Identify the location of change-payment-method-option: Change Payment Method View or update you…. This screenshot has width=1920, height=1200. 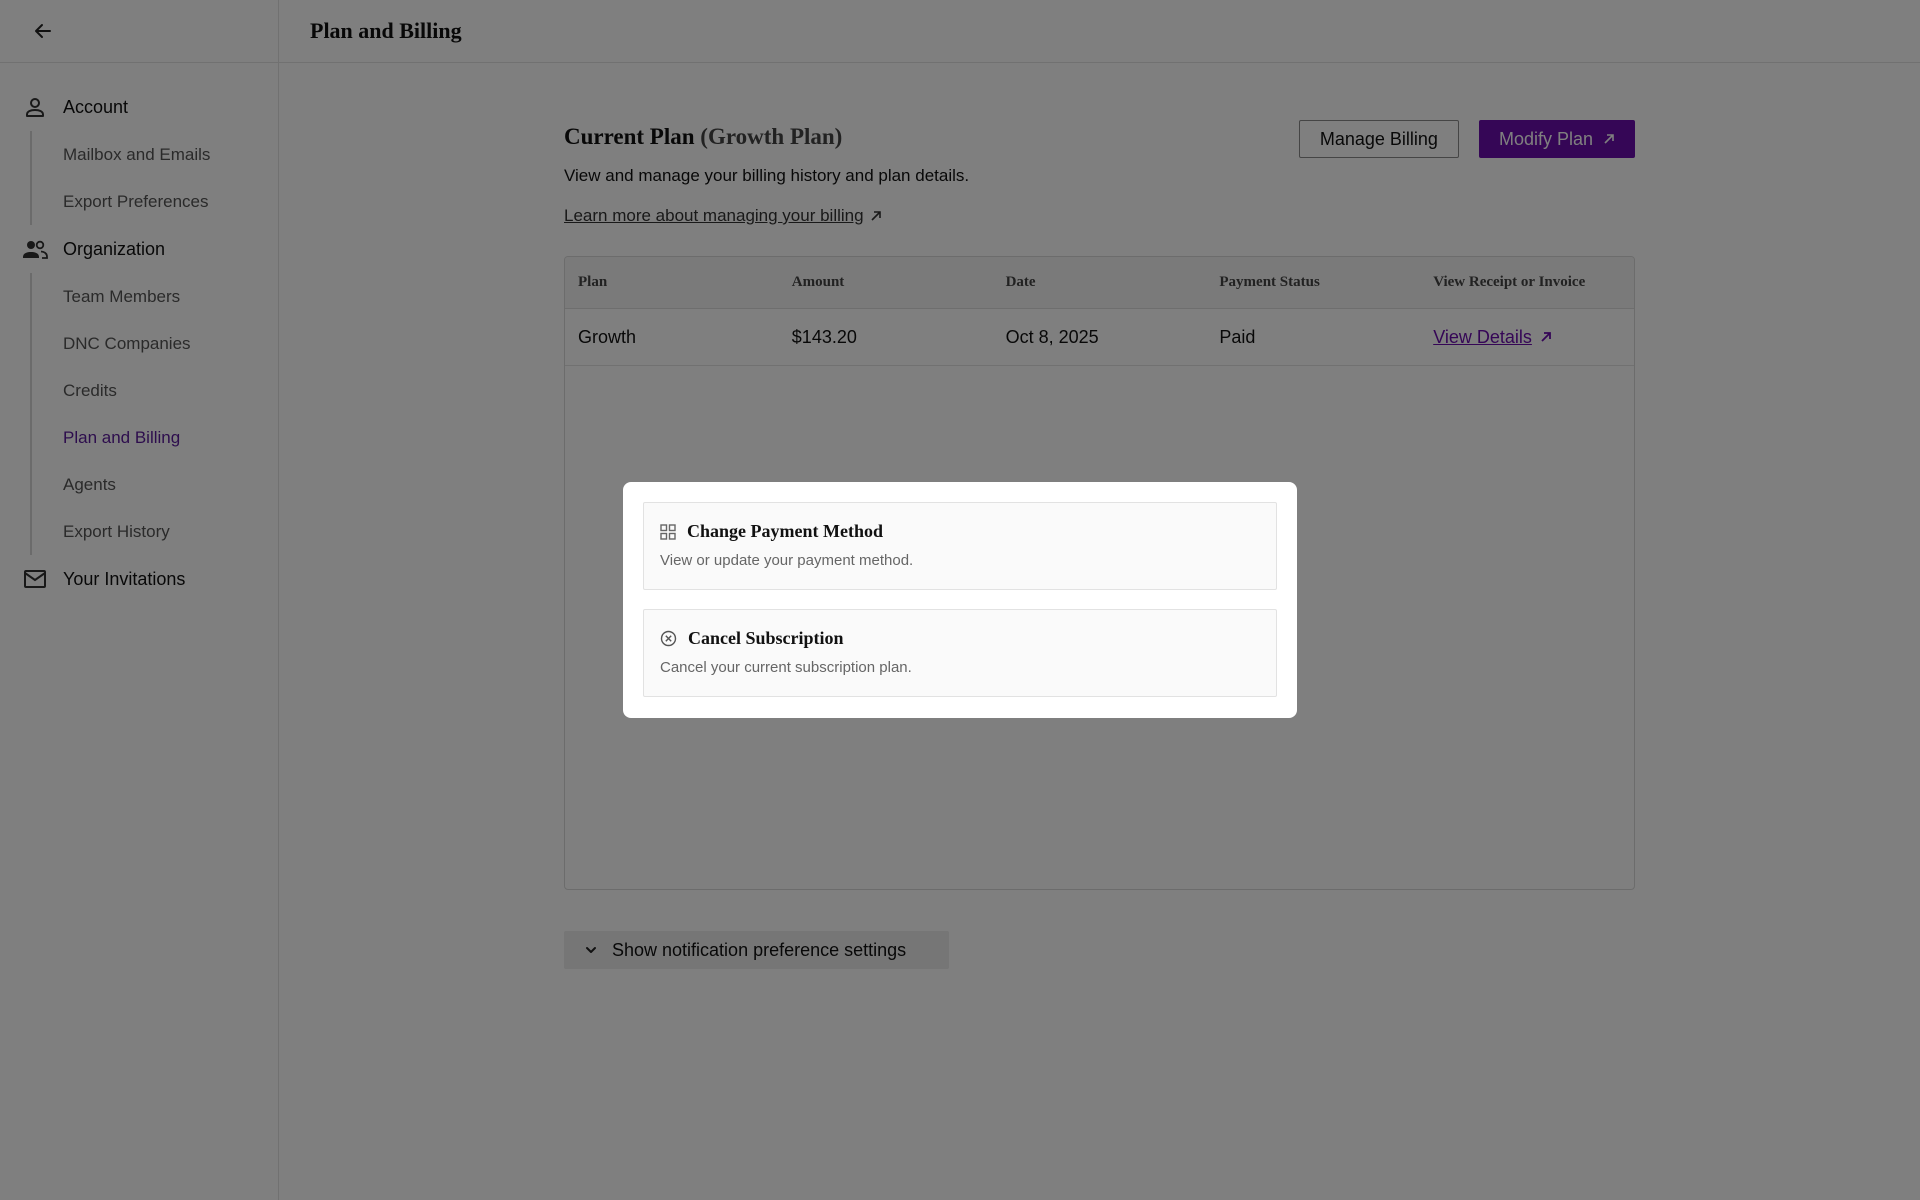
(960, 546).